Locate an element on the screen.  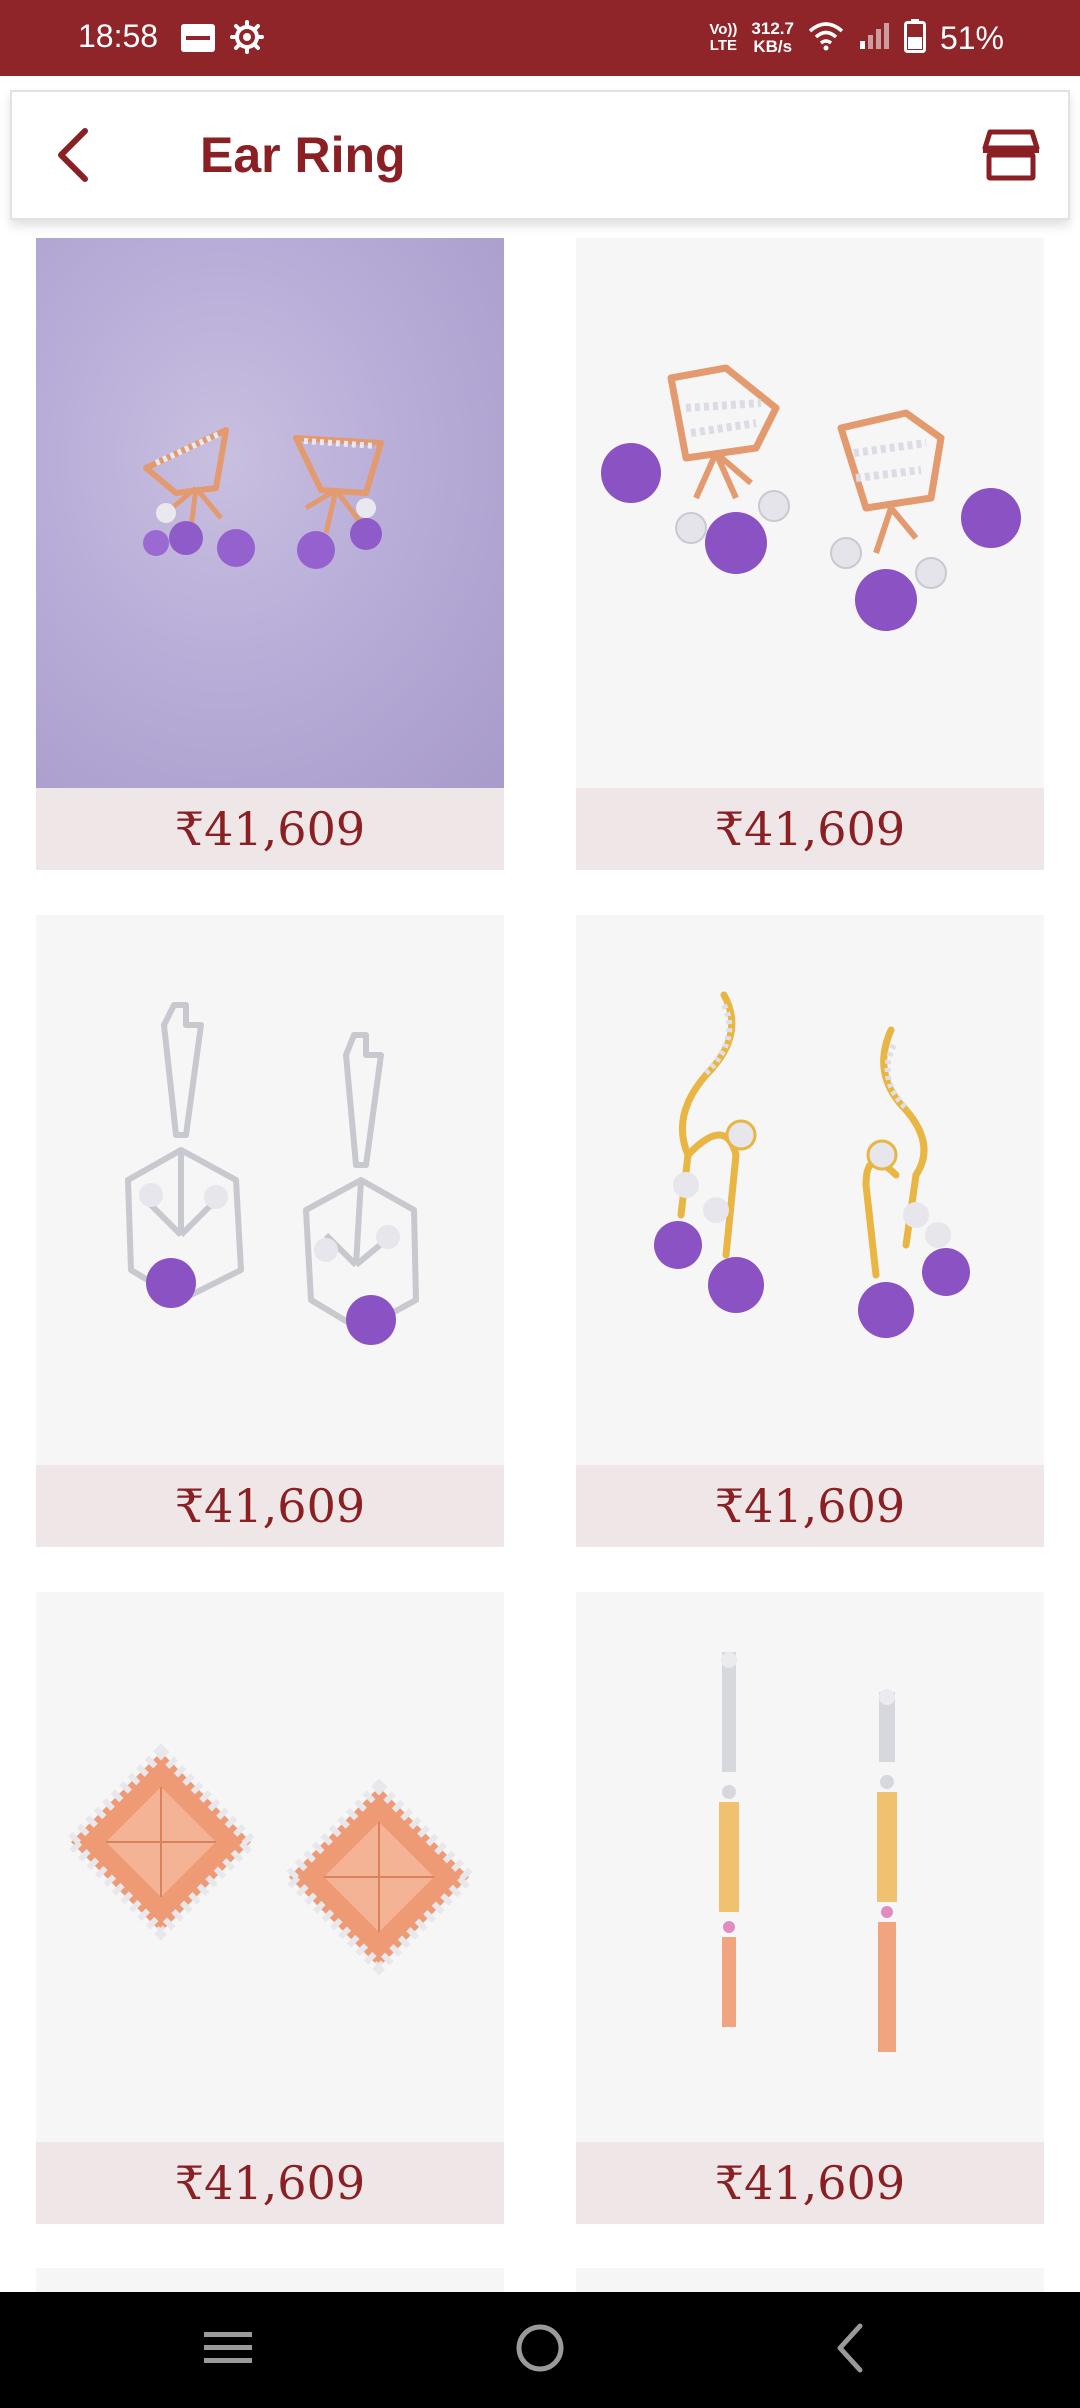
battery-percent: 51% is located at coordinates (971, 37).